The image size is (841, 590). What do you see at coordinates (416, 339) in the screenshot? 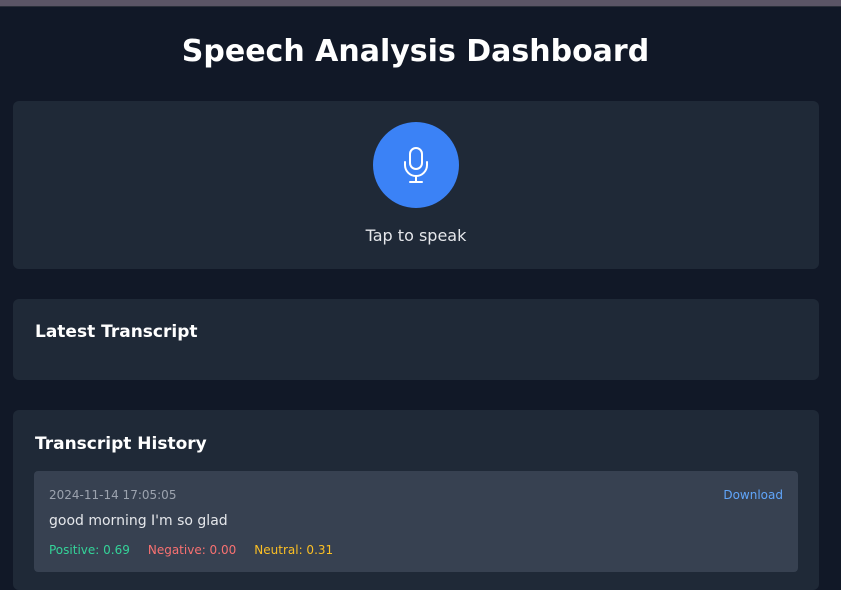
I see `latest-transcript-card: Latest Transcript` at bounding box center [416, 339].